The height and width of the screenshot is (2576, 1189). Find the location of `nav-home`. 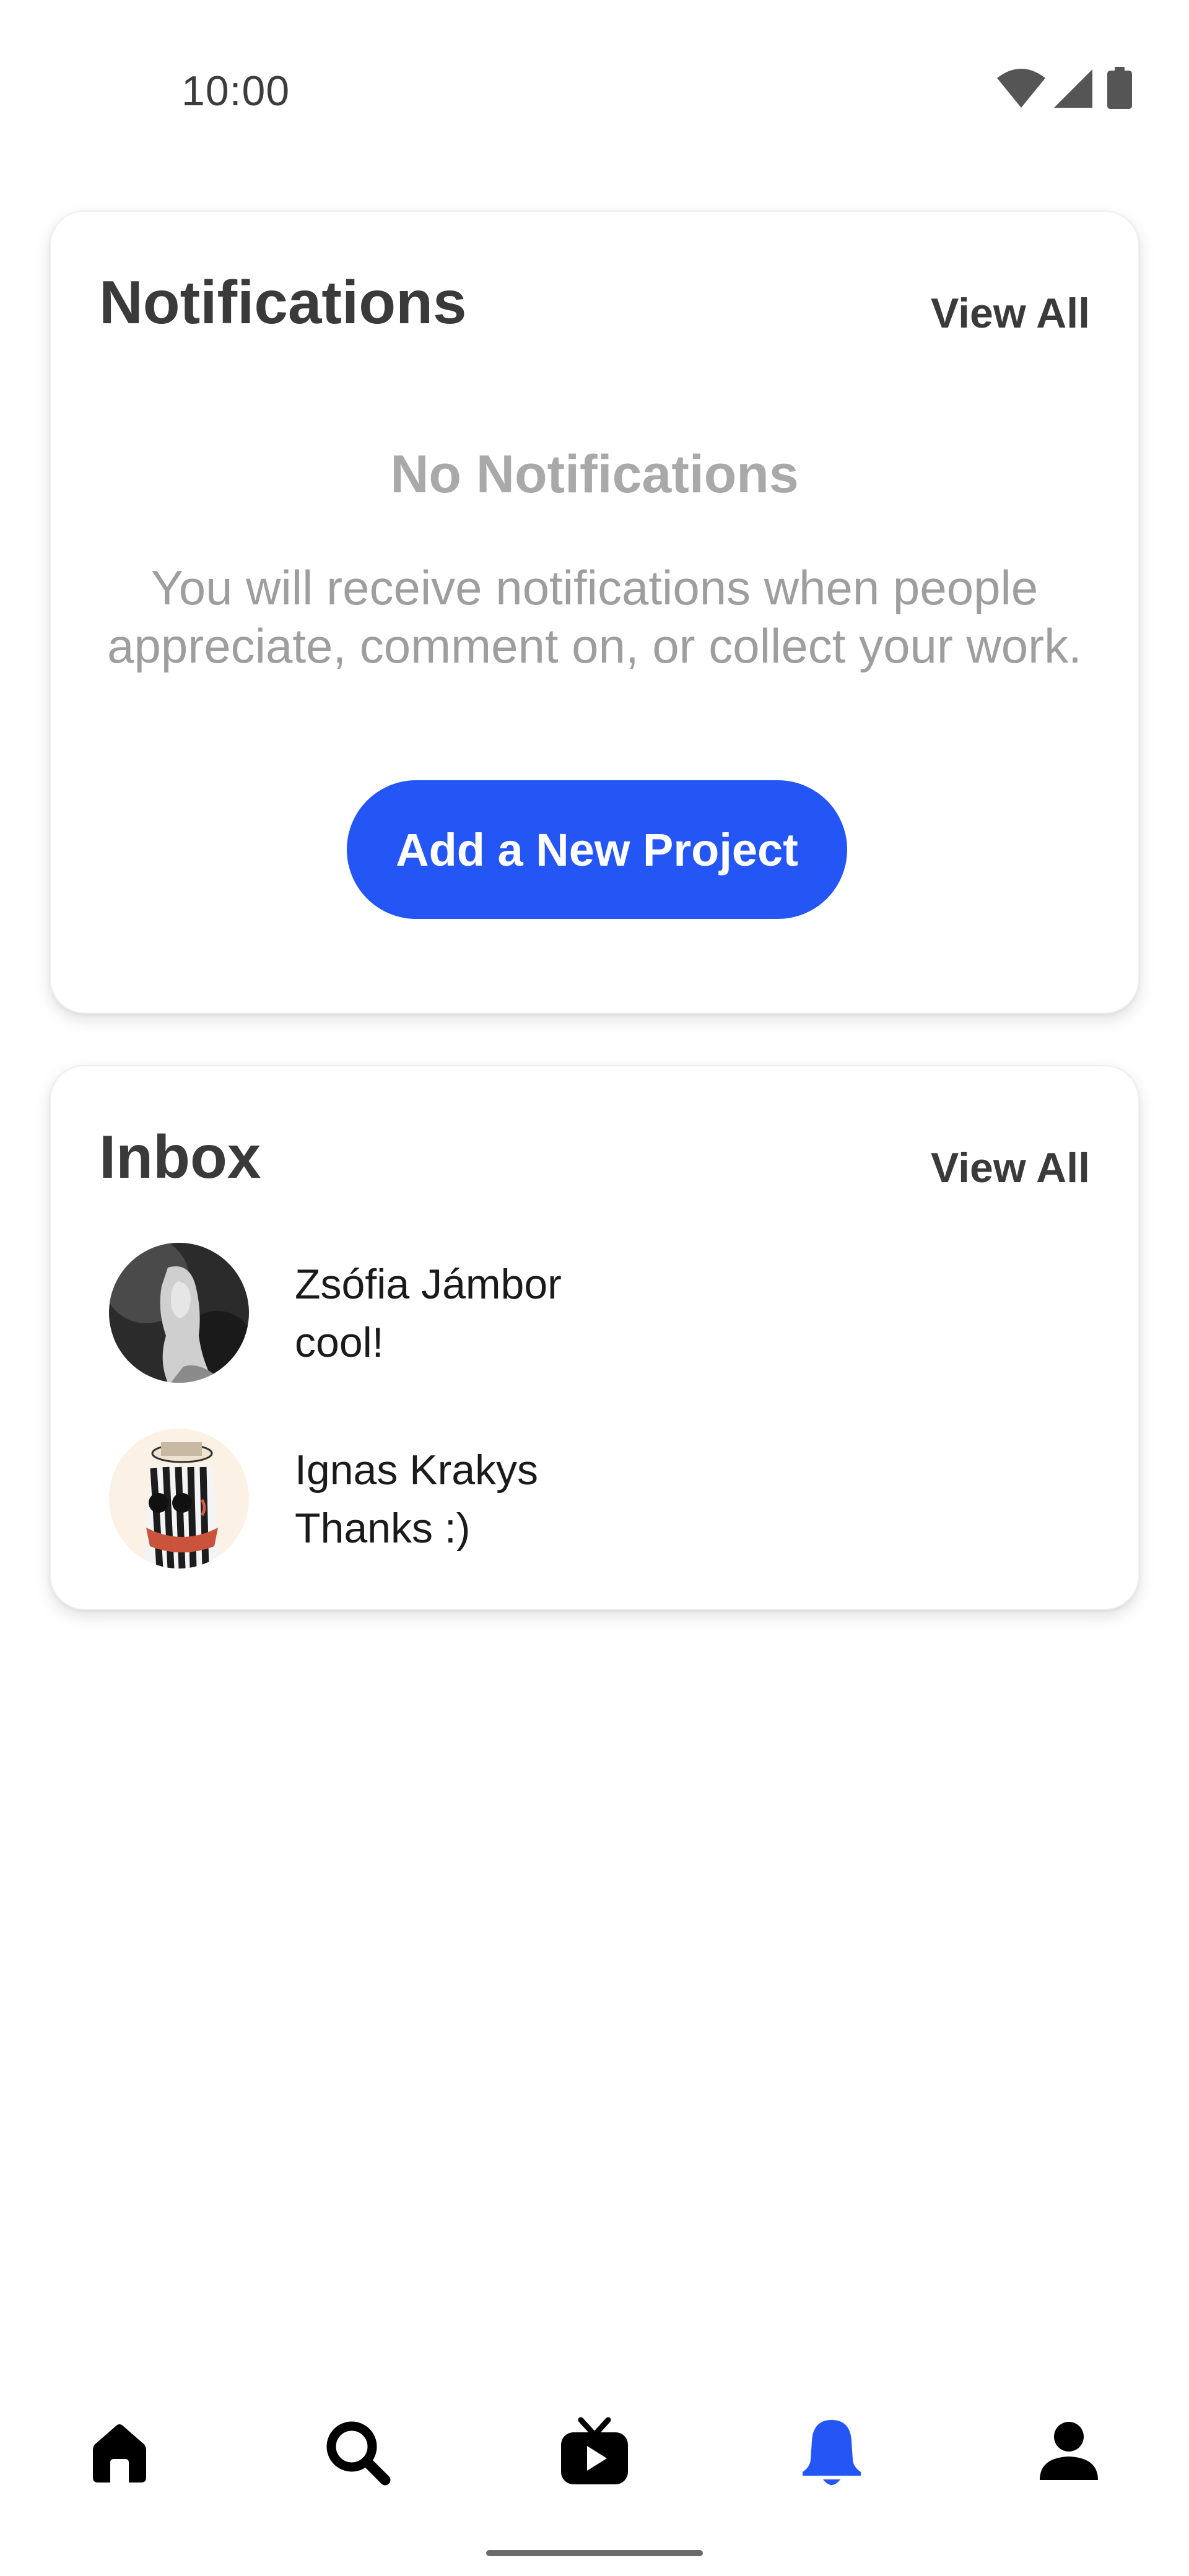

nav-home is located at coordinates (119, 2452).